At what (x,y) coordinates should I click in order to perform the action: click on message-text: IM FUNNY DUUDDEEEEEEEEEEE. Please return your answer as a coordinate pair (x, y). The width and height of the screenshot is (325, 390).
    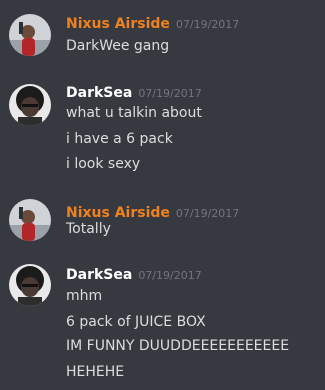
    Looking at the image, I should click on (178, 346).